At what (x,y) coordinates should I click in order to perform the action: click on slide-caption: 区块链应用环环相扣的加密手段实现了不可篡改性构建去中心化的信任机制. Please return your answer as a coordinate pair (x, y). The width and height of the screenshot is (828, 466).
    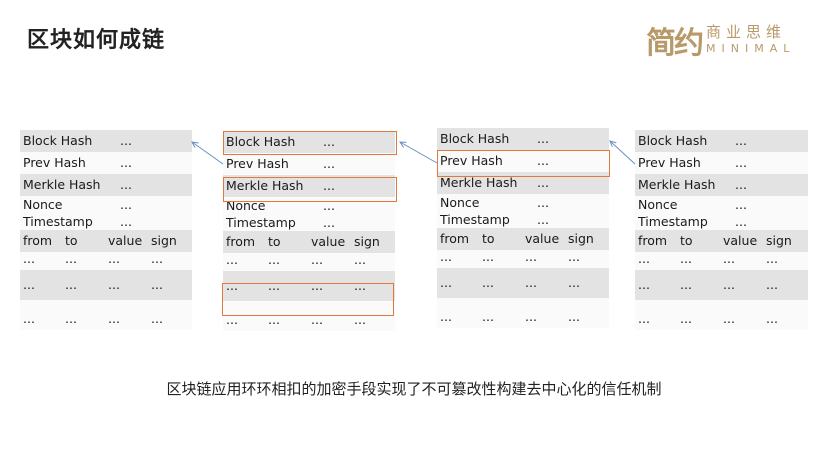
    Looking at the image, I should click on (414, 389).